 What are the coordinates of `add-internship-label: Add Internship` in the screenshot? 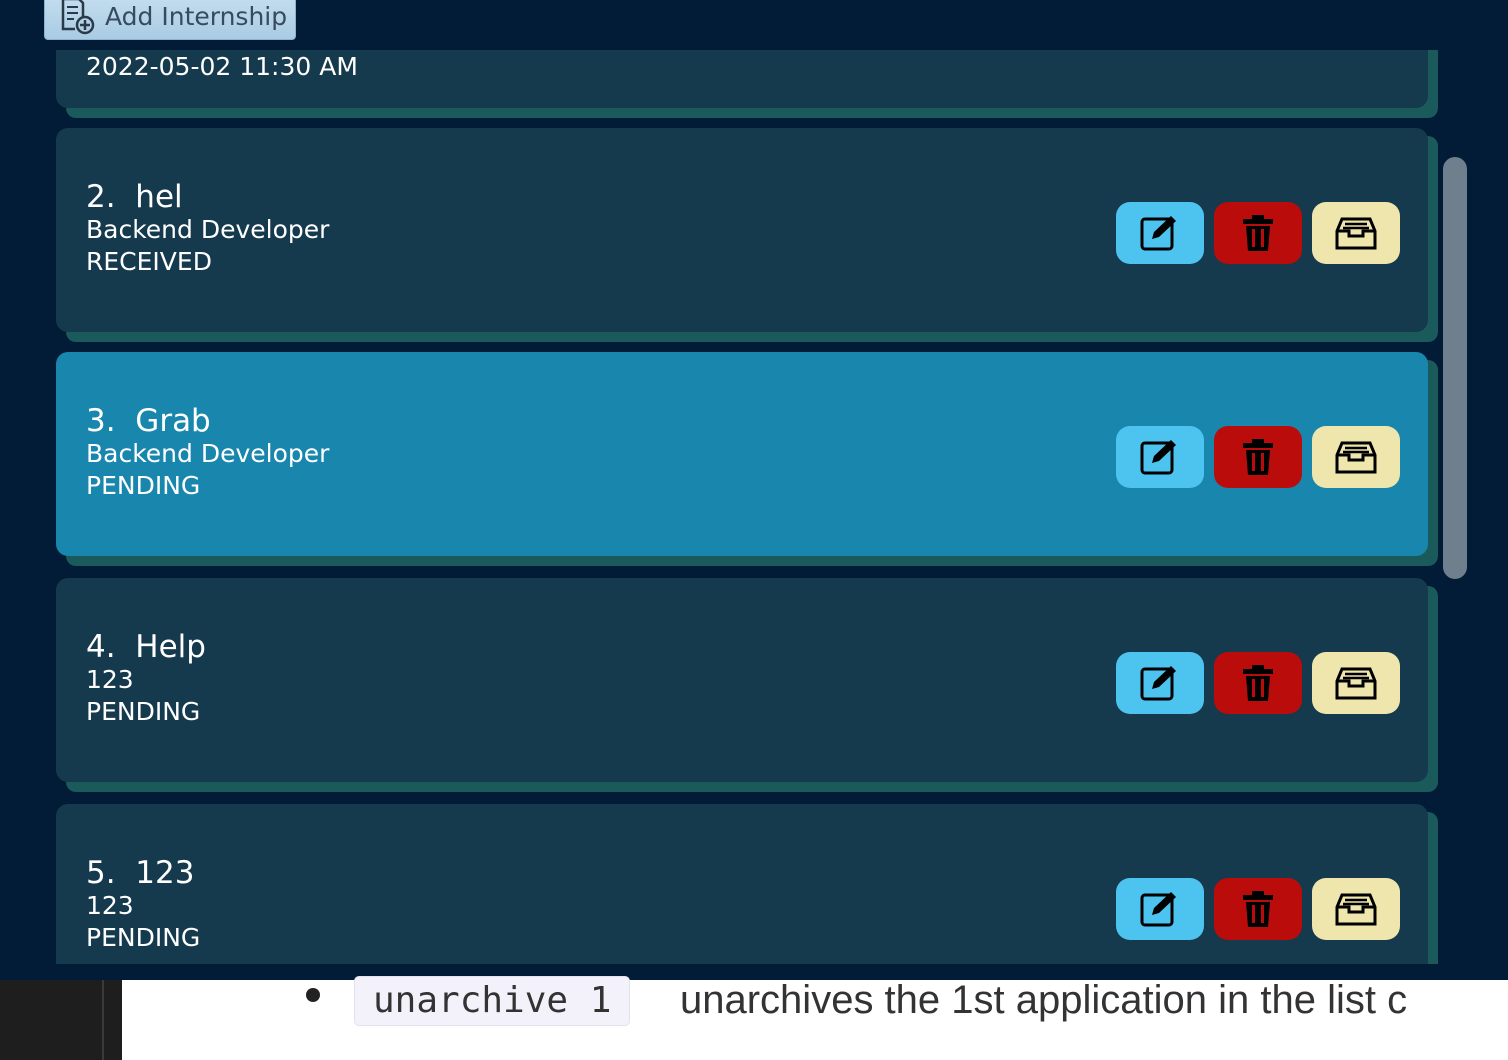 It's located at (196, 16).